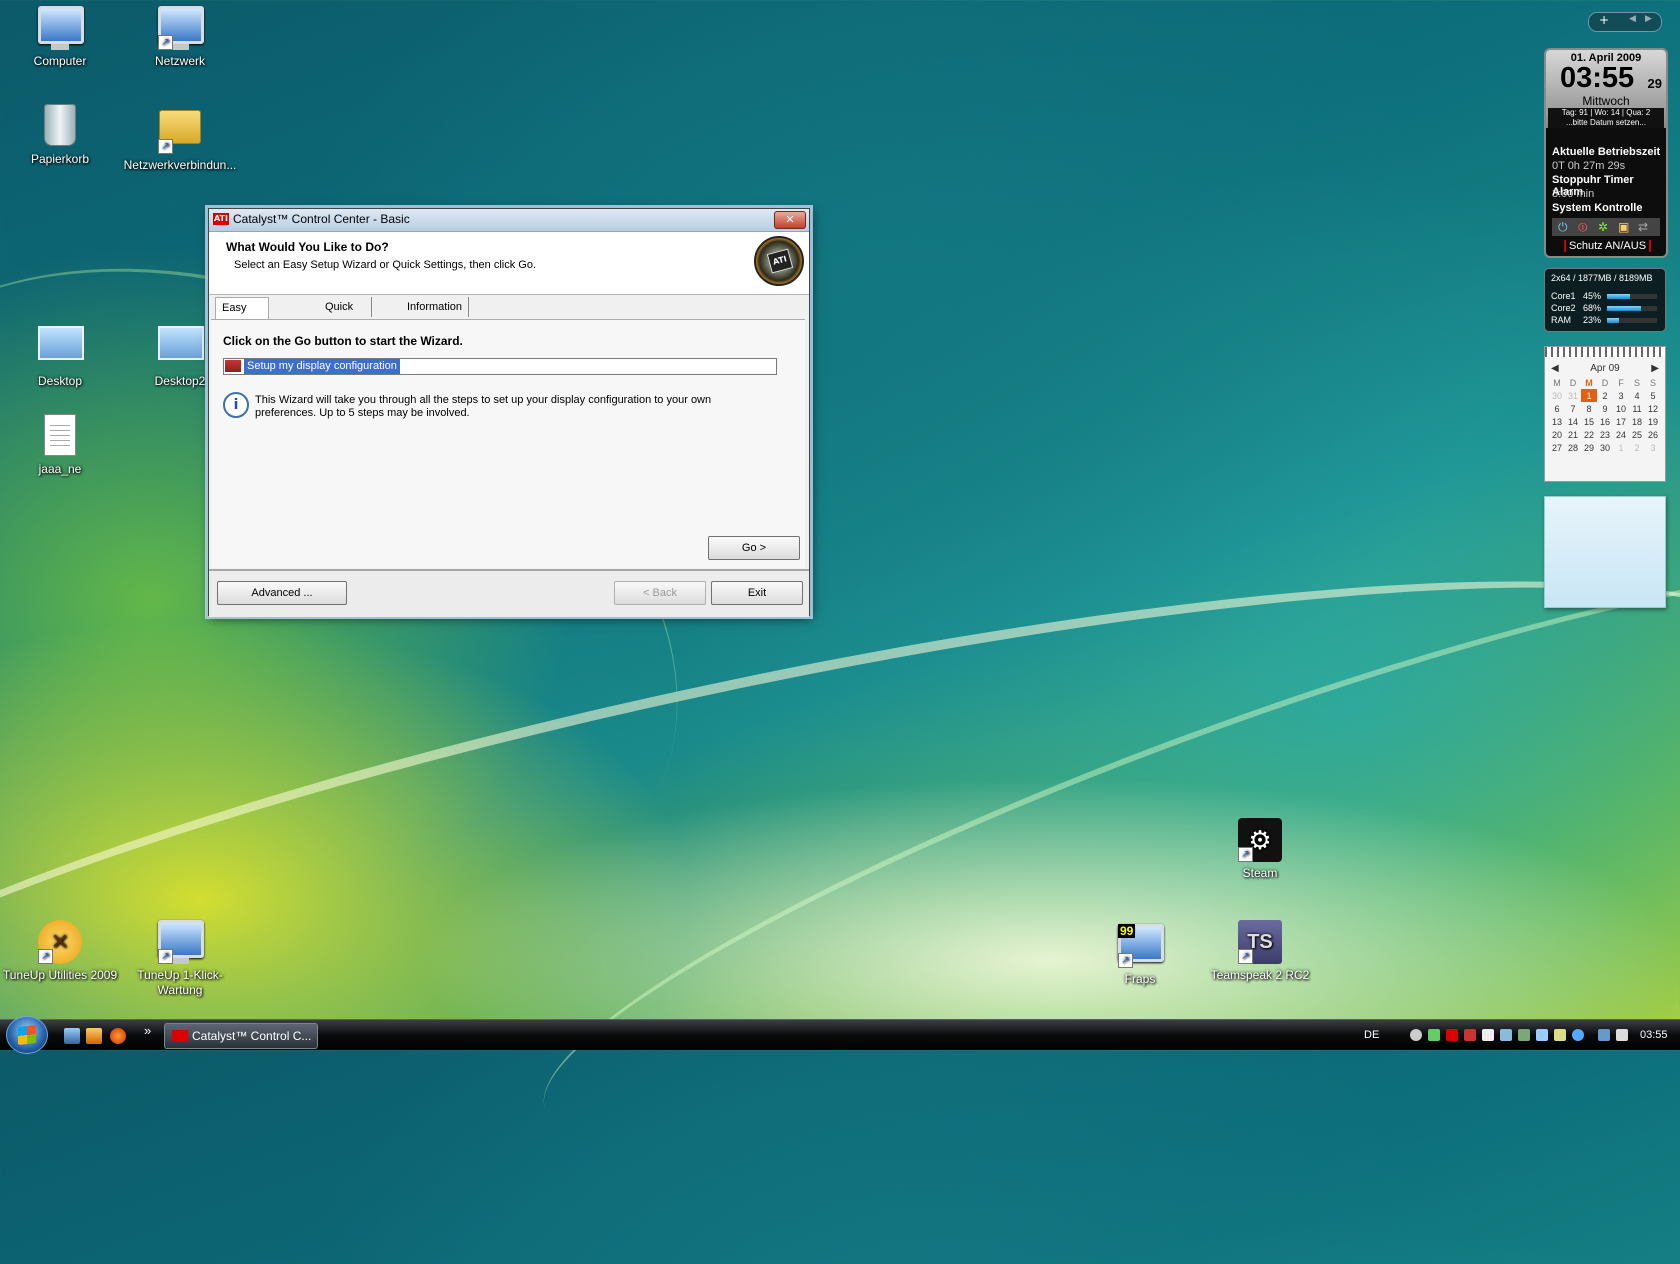 The image size is (1680, 1264). I want to click on protection-toggle: Schutz AN/AUS, so click(1608, 246).